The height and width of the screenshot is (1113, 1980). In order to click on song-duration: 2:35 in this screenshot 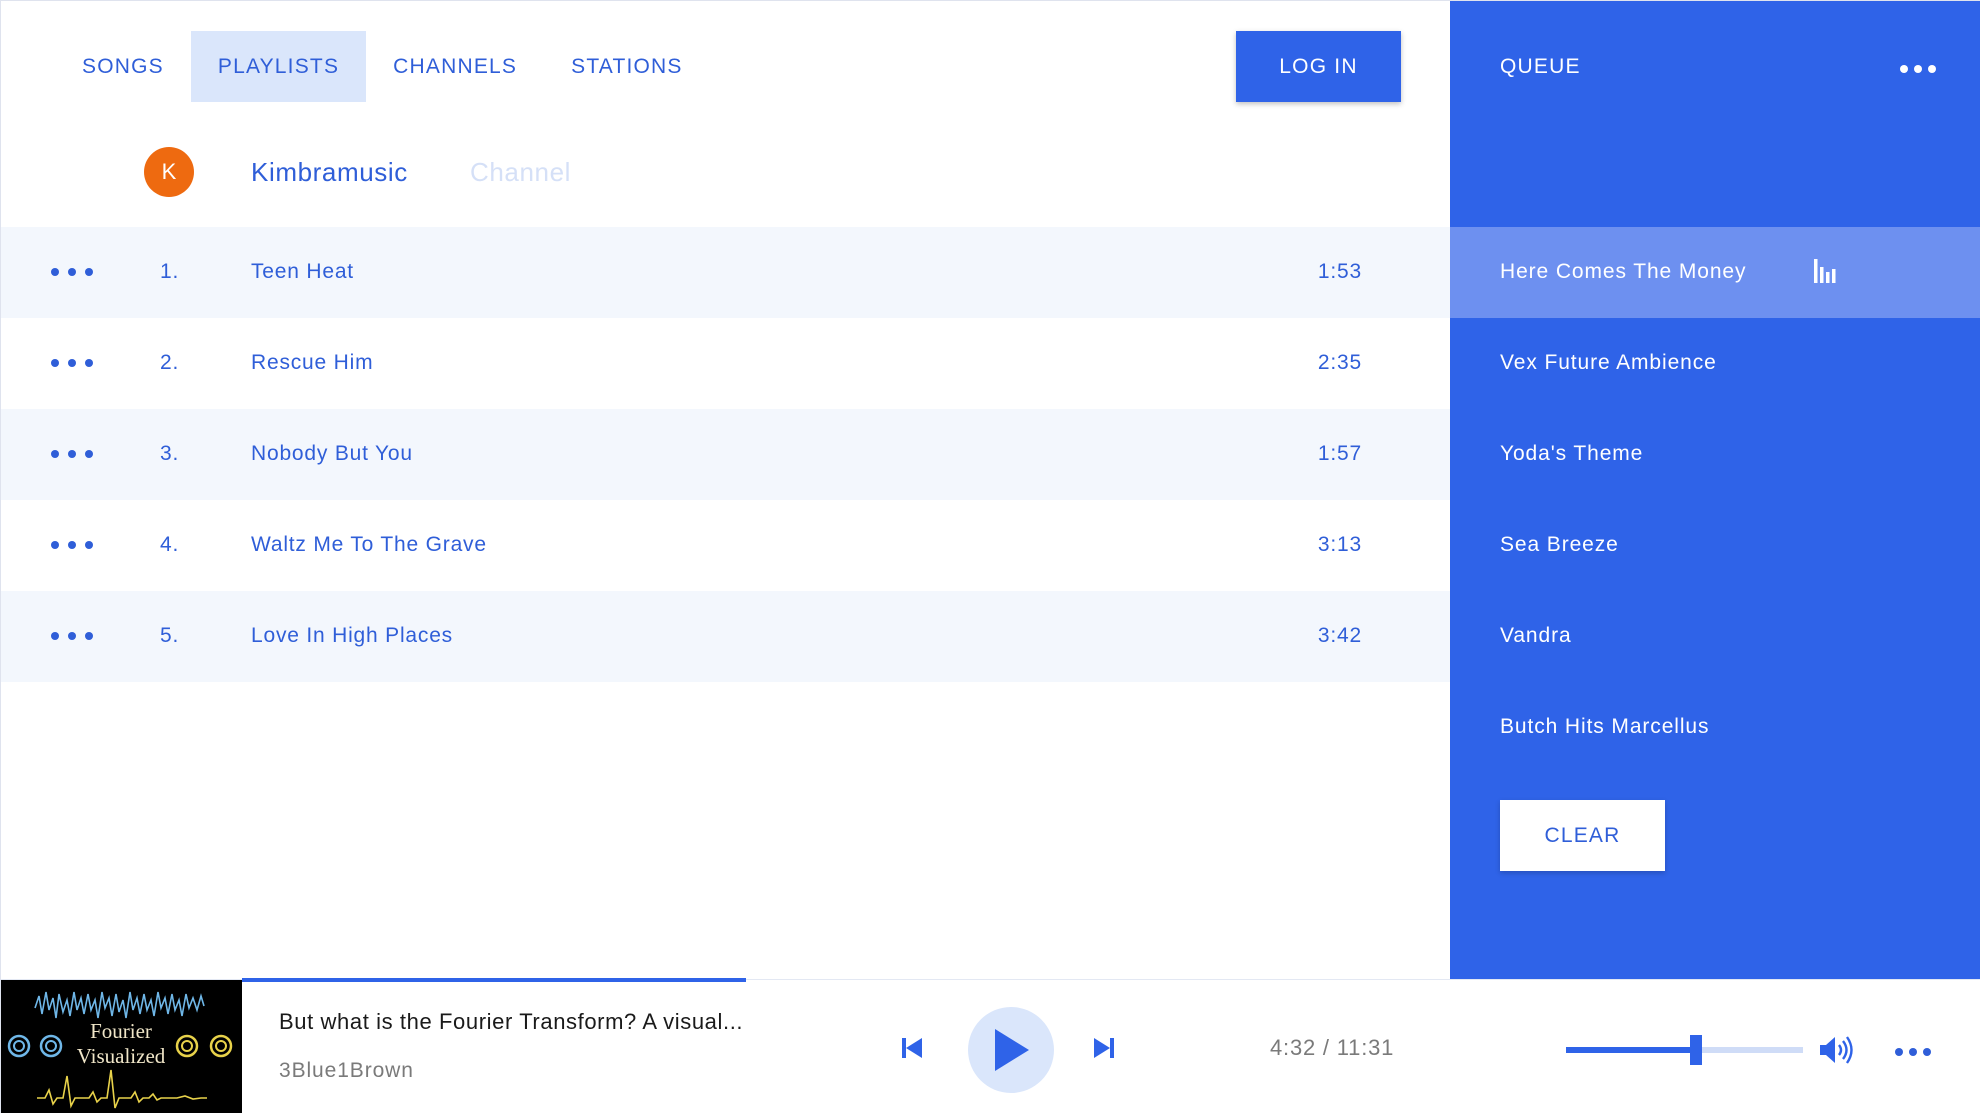, I will do `click(1339, 362)`.